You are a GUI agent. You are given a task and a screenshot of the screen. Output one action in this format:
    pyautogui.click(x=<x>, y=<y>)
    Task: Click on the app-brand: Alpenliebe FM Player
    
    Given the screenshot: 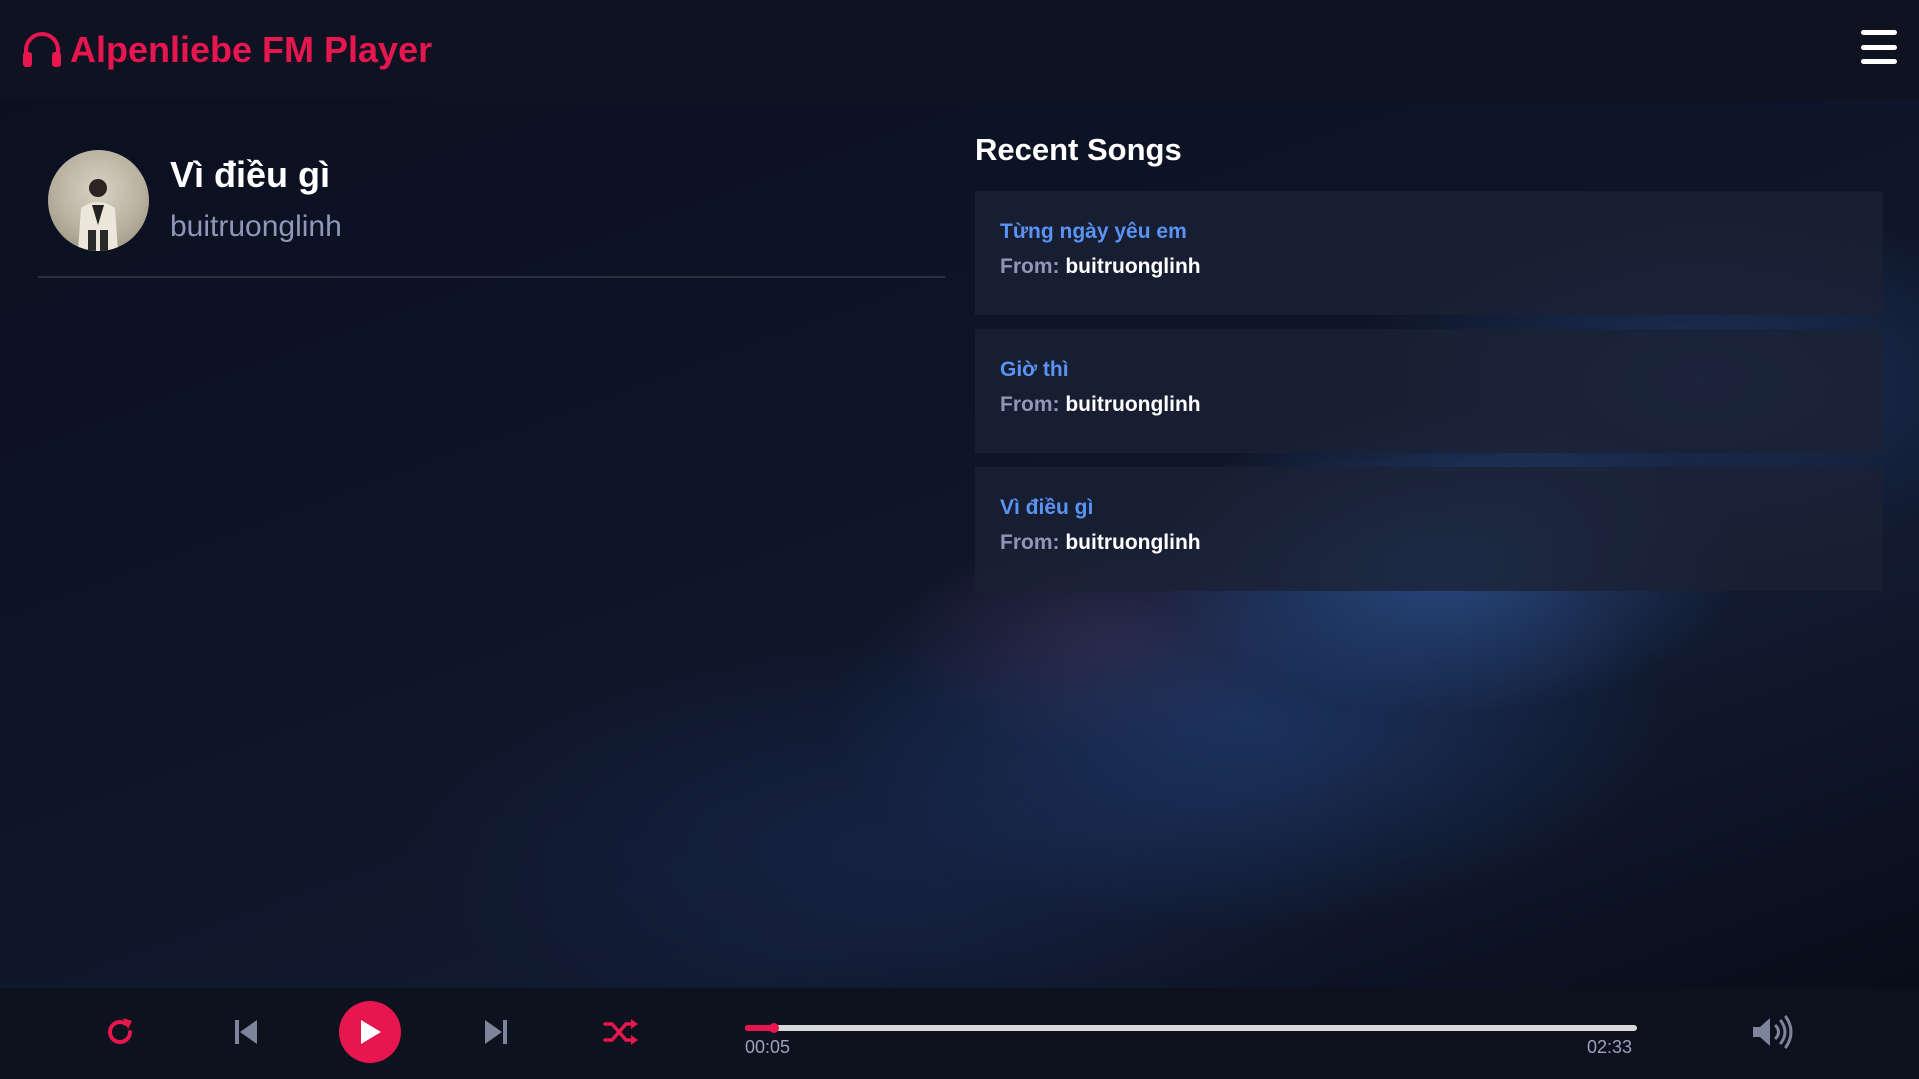 What is the action you would take?
    pyautogui.click(x=227, y=50)
    